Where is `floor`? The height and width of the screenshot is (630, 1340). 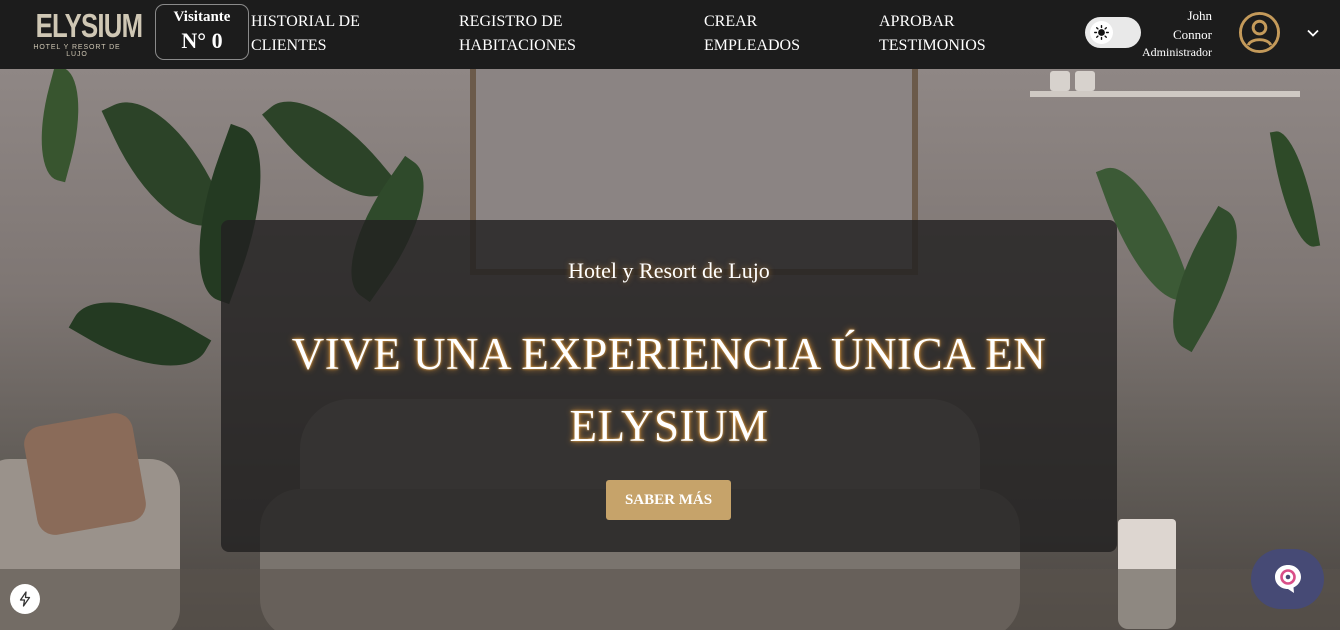
floor is located at coordinates (670, 599).